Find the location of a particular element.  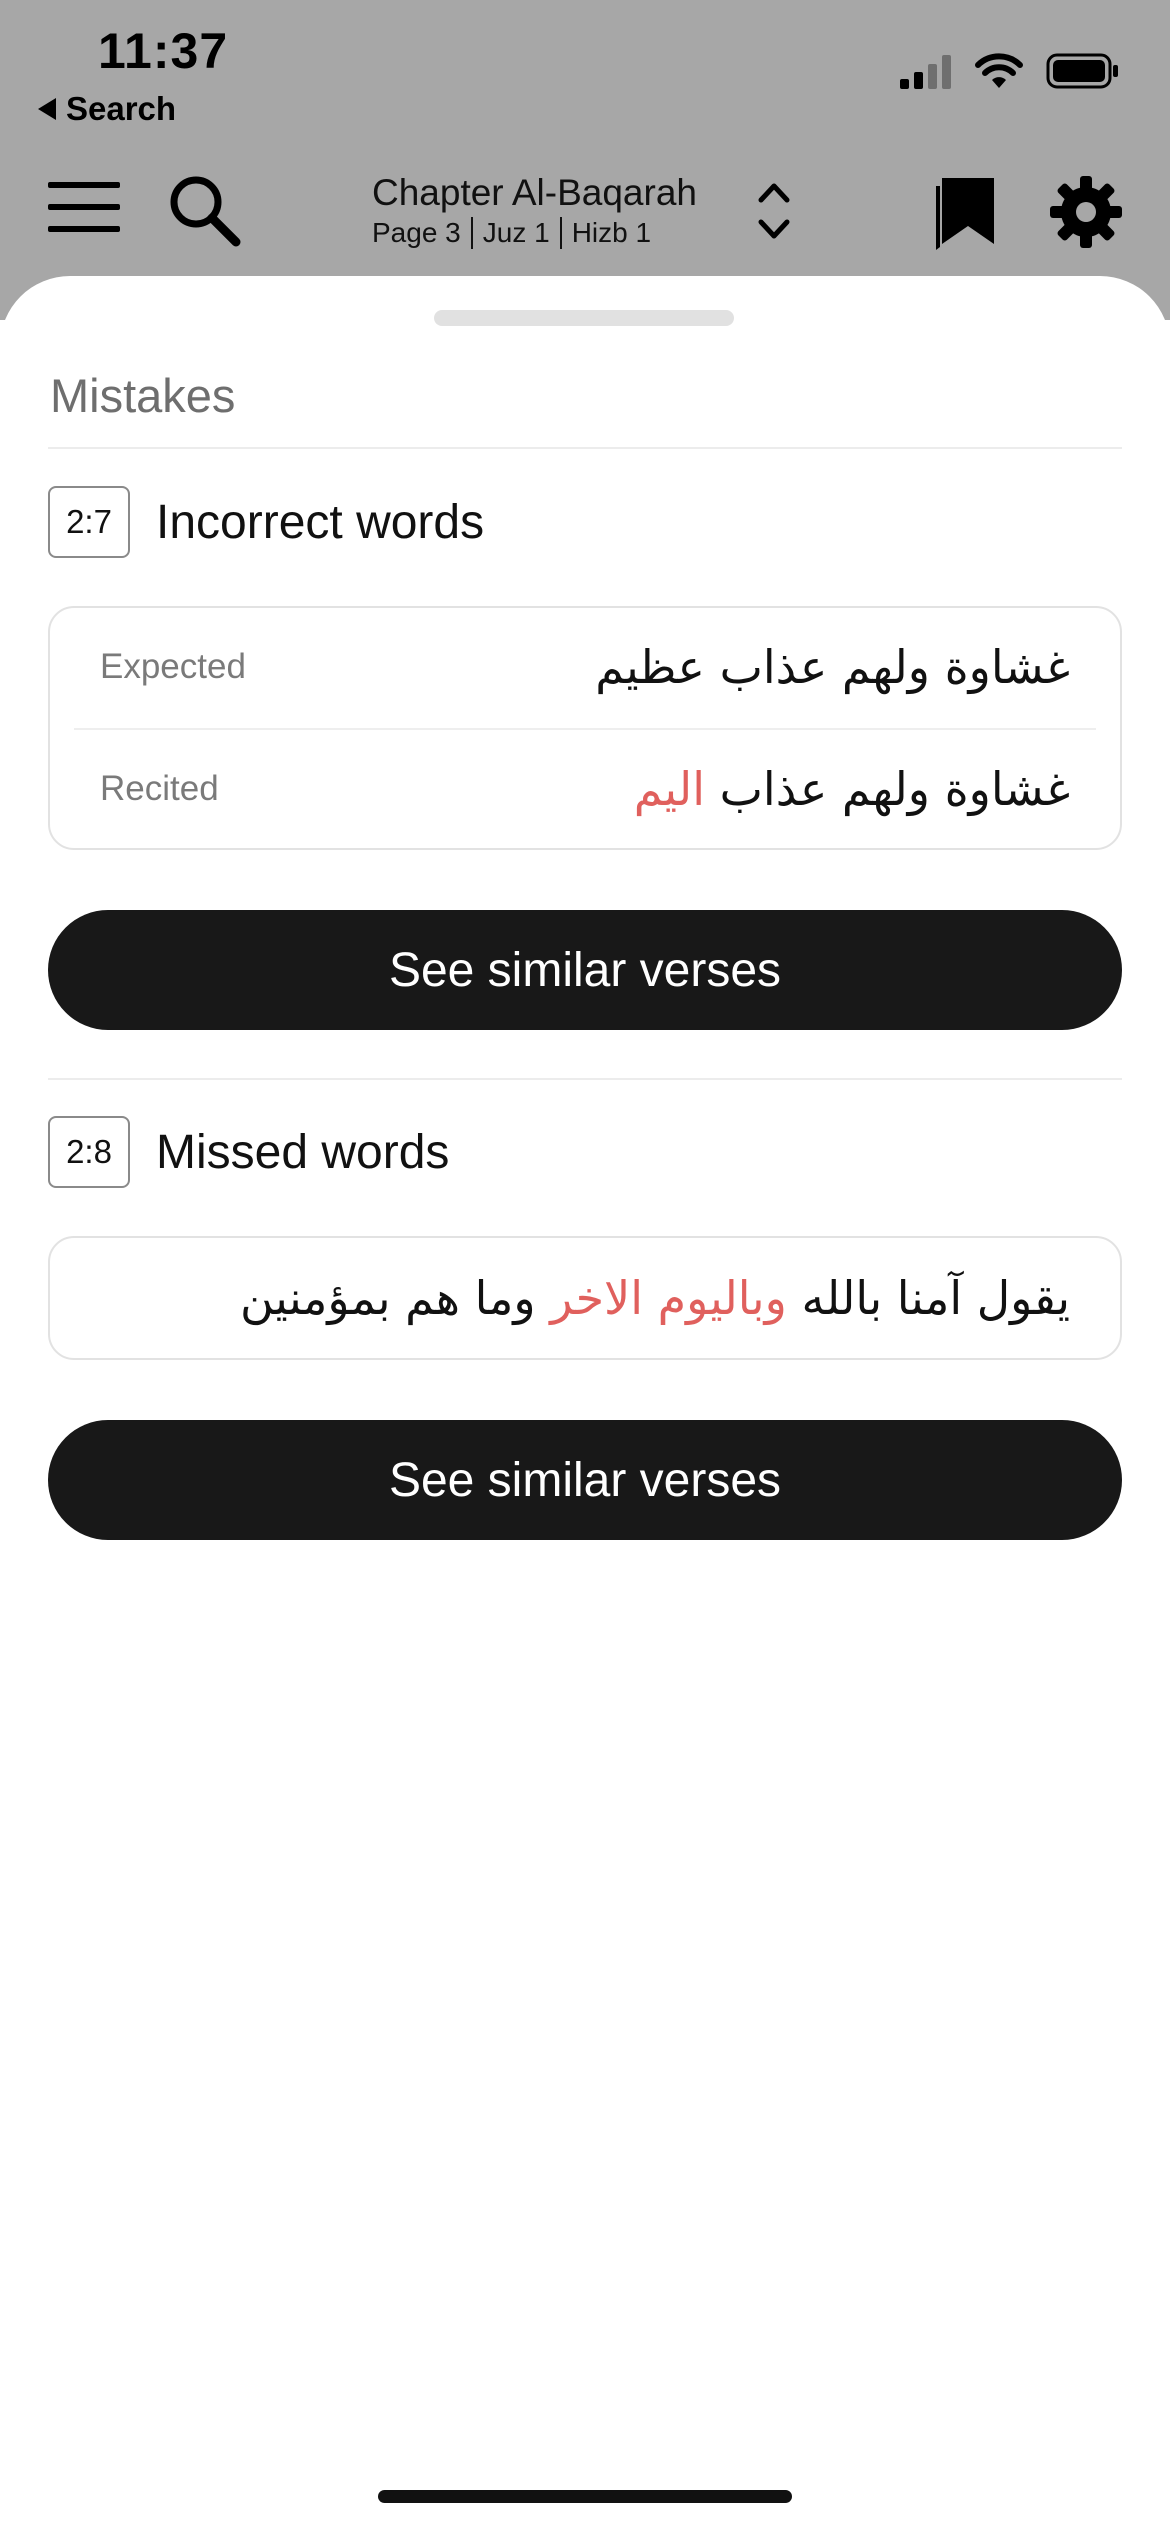

verse-text-after: وما هم بمؤمنين is located at coordinates (387, 1298).